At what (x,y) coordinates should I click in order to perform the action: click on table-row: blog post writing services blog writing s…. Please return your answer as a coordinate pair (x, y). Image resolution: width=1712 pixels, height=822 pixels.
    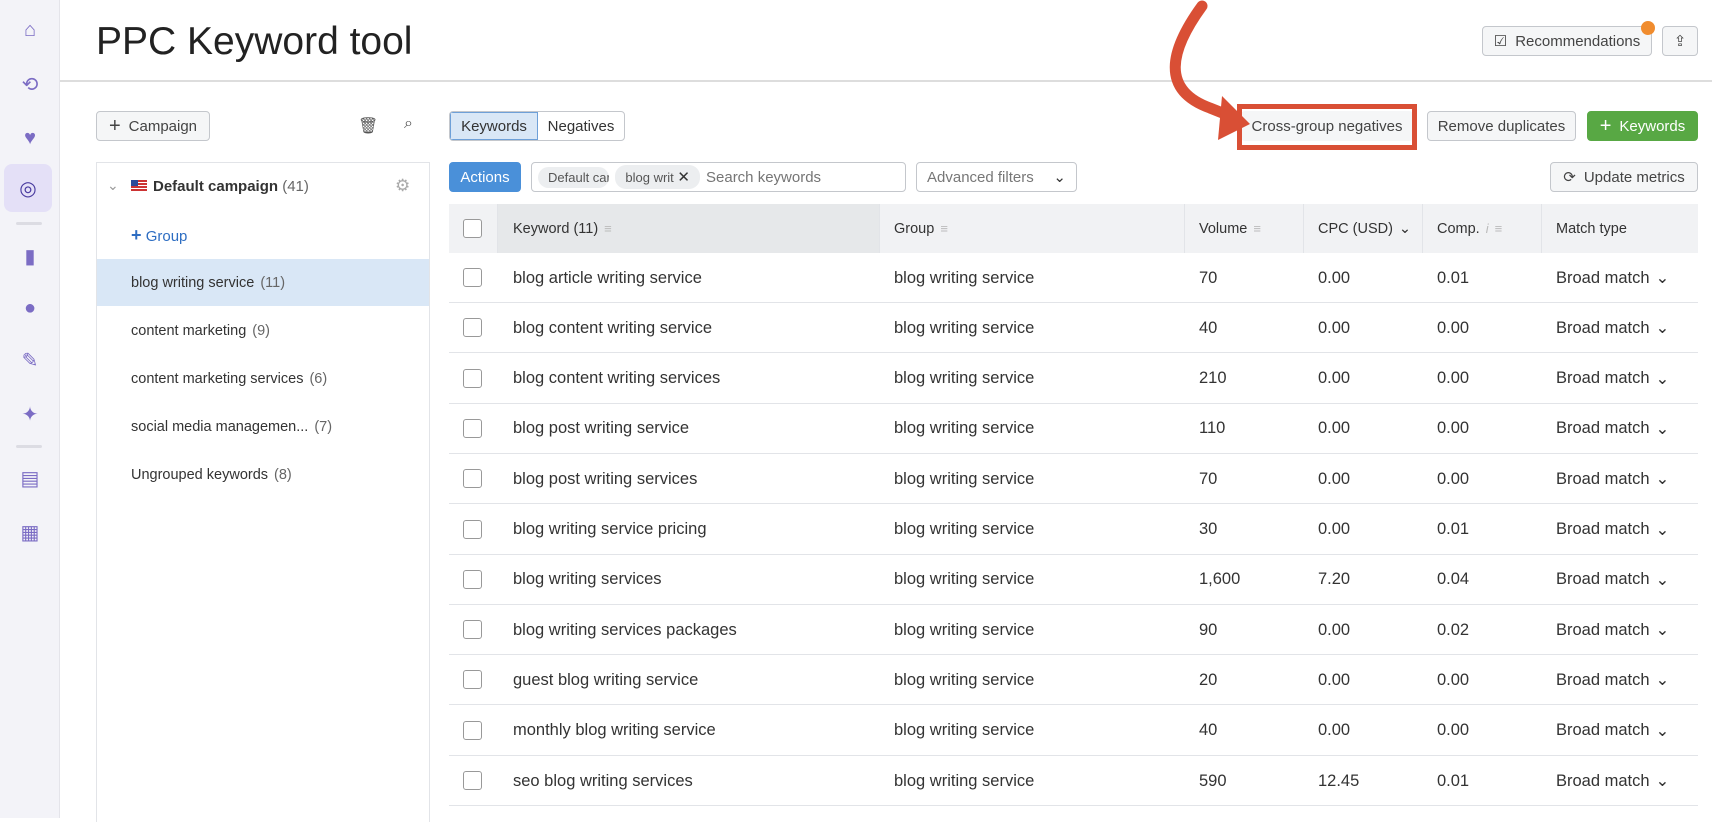
    Looking at the image, I should click on (1073, 479).